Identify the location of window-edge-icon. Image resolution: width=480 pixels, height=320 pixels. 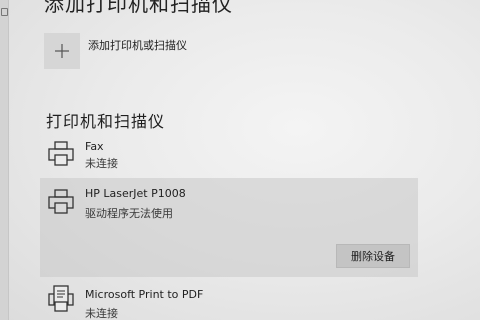
(4, 12).